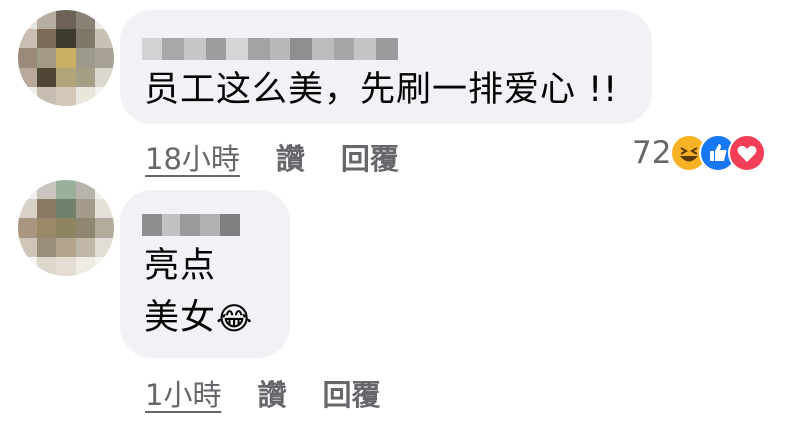 The height and width of the screenshot is (422, 800). I want to click on comment-text: 员工这么美，先刷一排爱心 !!, so click(381, 90).